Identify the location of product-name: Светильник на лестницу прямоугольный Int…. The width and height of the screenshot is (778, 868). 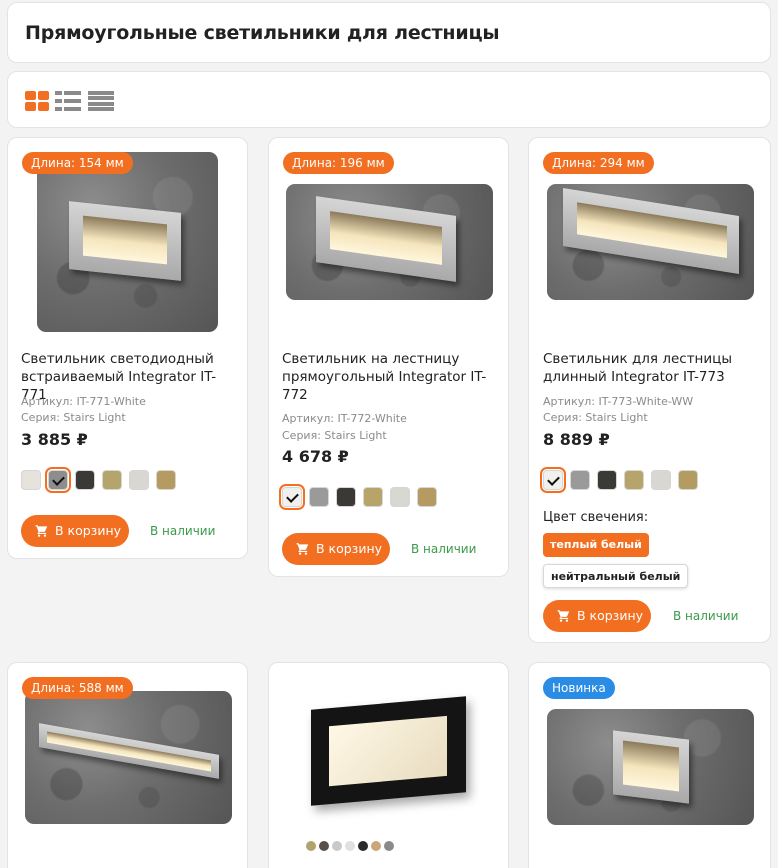
(389, 377).